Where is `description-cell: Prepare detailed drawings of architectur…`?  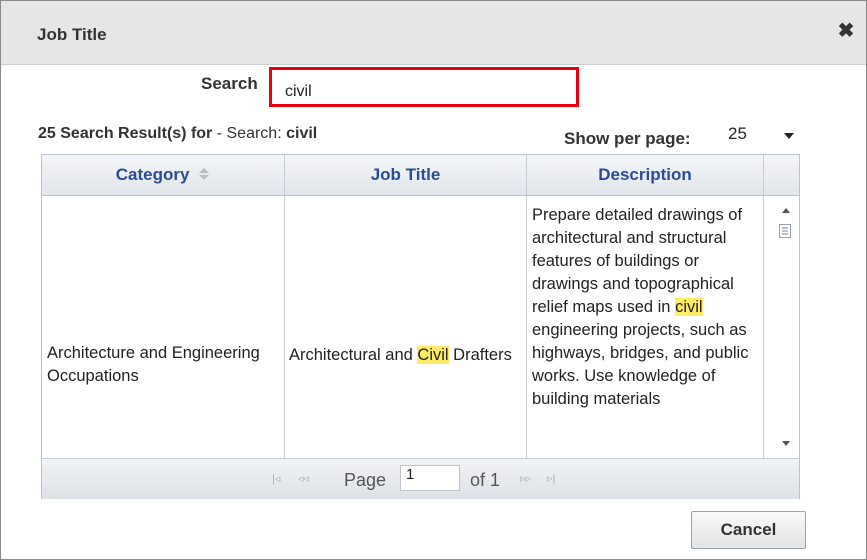 description-cell: Prepare detailed drawings of architectur… is located at coordinates (645, 327).